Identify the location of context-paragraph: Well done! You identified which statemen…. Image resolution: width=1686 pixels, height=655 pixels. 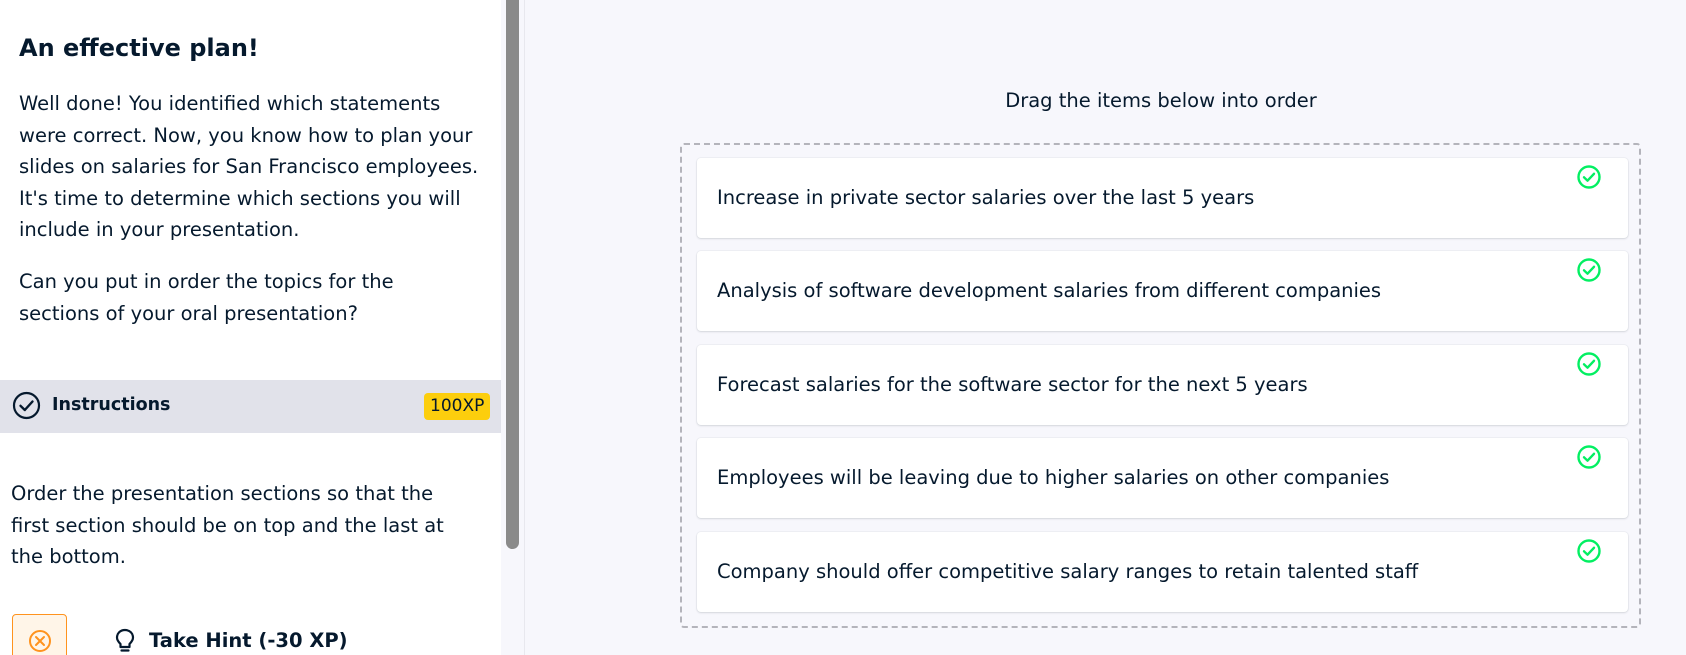
(249, 167).